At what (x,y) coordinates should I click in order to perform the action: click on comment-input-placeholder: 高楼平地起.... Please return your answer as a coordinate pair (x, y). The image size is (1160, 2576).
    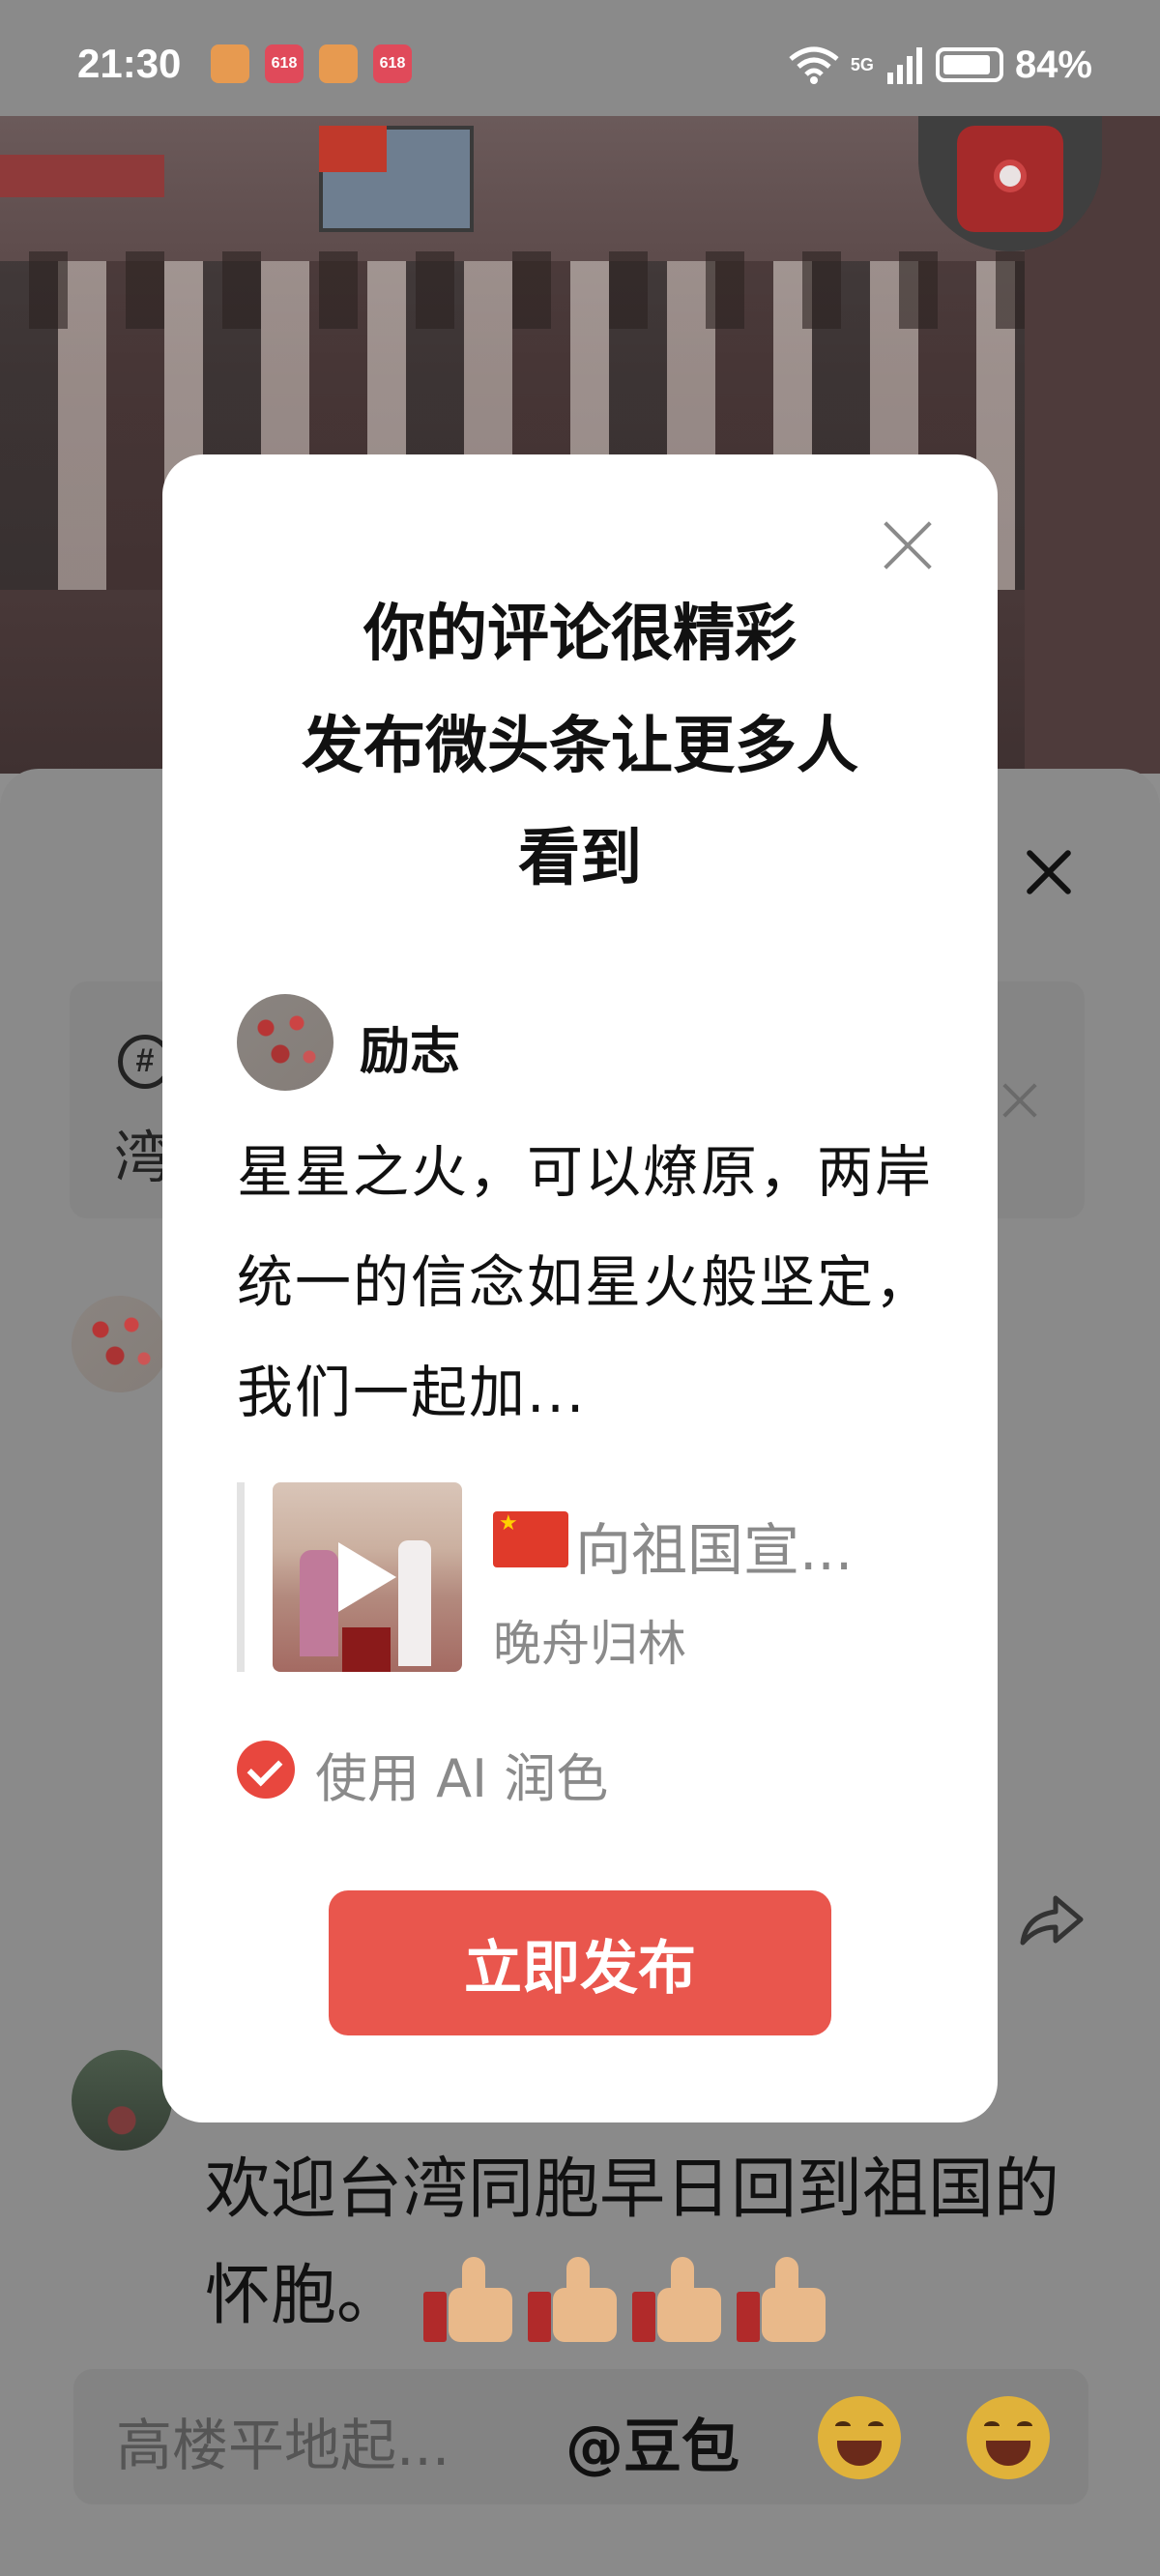
    Looking at the image, I should click on (283, 2440).